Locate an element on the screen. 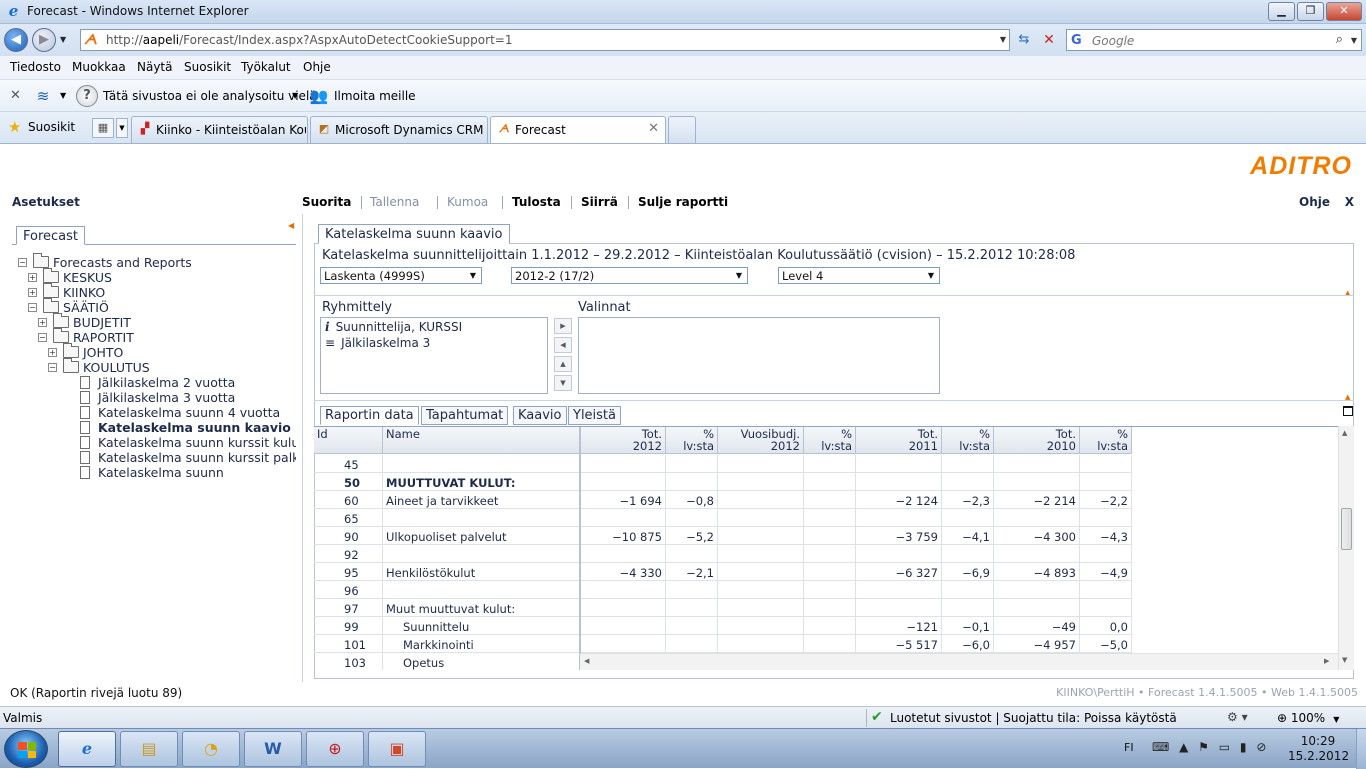 The width and height of the screenshot is (1366, 769). tree-node: Jälkilaskelma 3 vuotta is located at coordinates (154, 397).